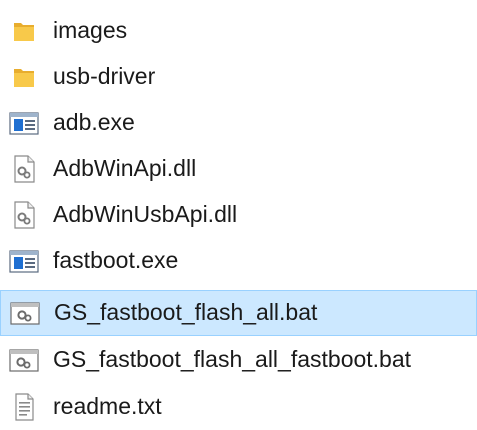 This screenshot has height=430, width=477. What do you see at coordinates (90, 29) in the screenshot?
I see `file-name: images` at bounding box center [90, 29].